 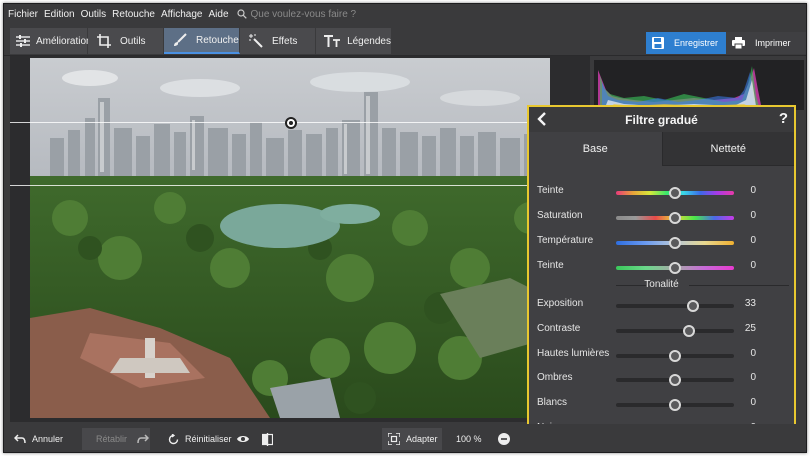 What do you see at coordinates (300, 122) in the screenshot?
I see `gradient-line-top` at bounding box center [300, 122].